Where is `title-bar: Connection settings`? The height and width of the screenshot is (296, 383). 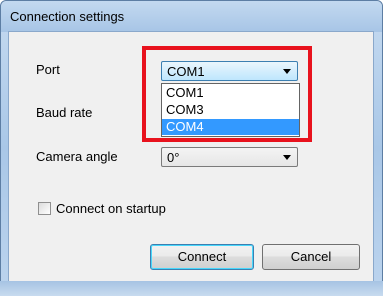 title-bar: Connection settings is located at coordinates (191, 16).